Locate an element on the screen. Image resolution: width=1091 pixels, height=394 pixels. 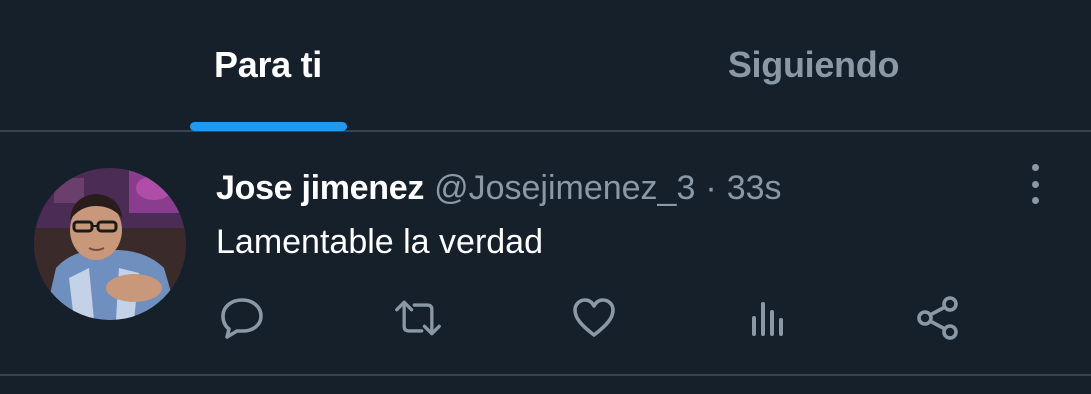
reply-icon is located at coordinates (242, 318).